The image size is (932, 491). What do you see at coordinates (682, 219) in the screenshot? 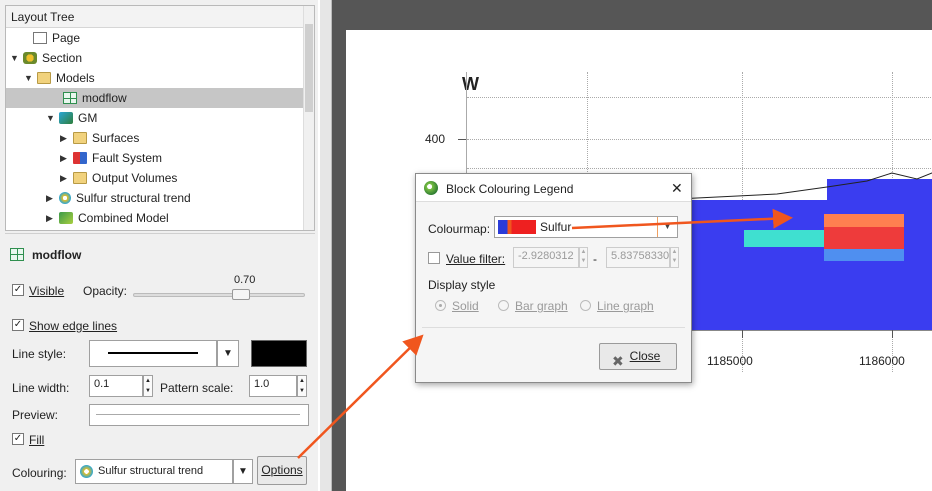
I see `arrow-colourmap-to-block` at bounding box center [682, 219].